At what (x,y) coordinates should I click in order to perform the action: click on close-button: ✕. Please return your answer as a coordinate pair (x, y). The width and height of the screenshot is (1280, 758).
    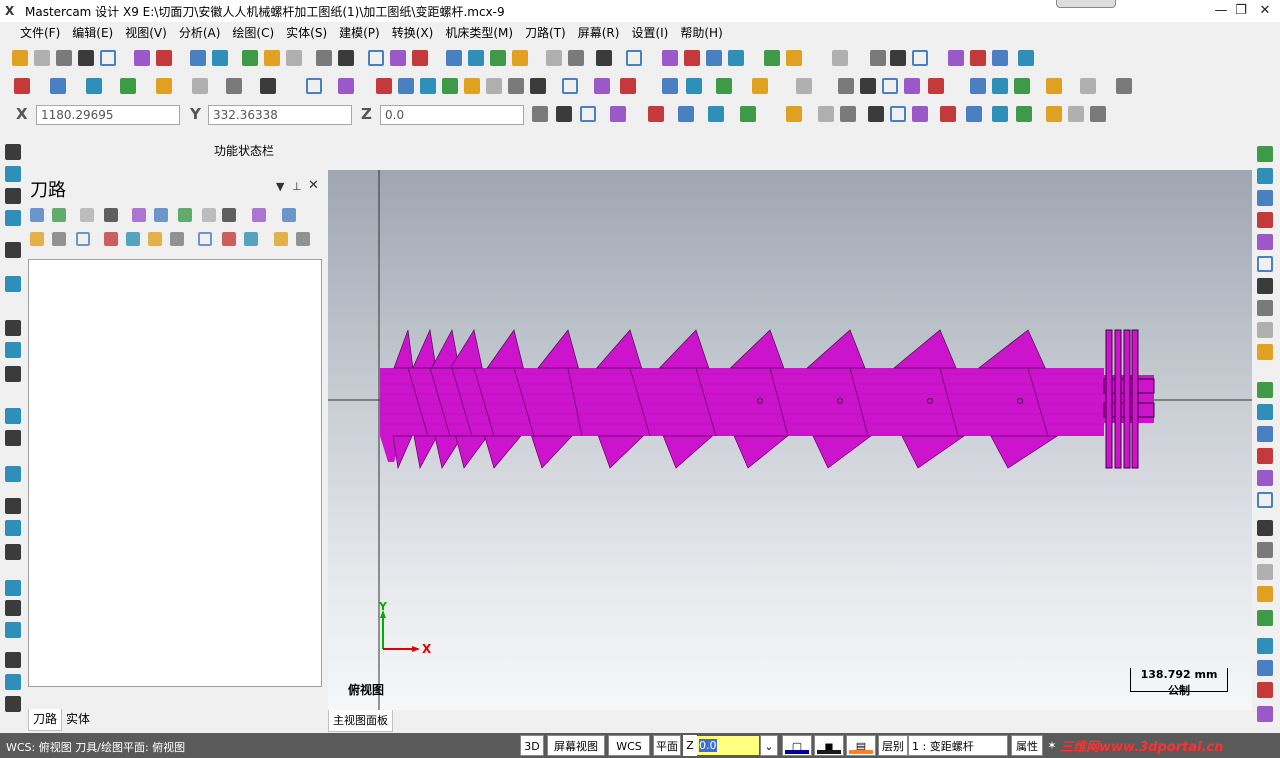
    Looking at the image, I should click on (1265, 11).